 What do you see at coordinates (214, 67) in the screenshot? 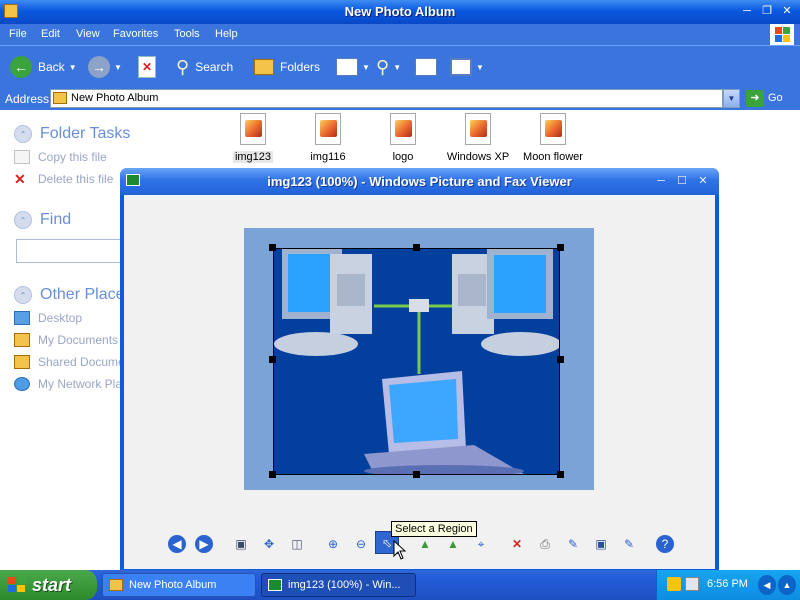
I see `search-label: Search` at bounding box center [214, 67].